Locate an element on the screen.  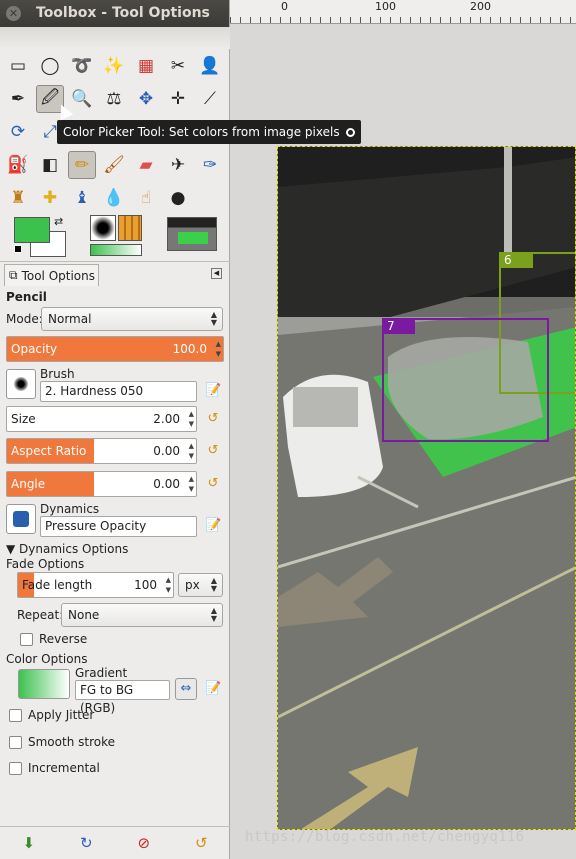
foreground-color is located at coordinates (32, 230).